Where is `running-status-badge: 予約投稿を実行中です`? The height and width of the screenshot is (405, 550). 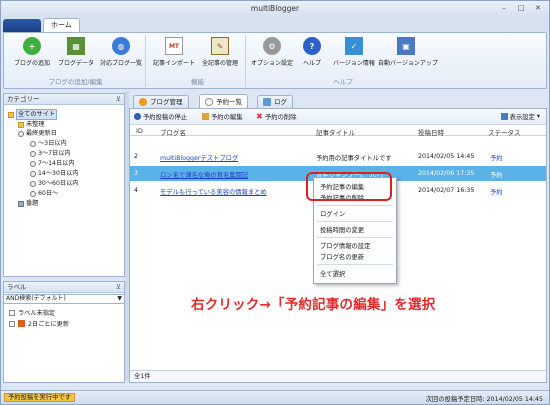
running-status-badge: 予約投稿を実行中です is located at coordinates (39, 397).